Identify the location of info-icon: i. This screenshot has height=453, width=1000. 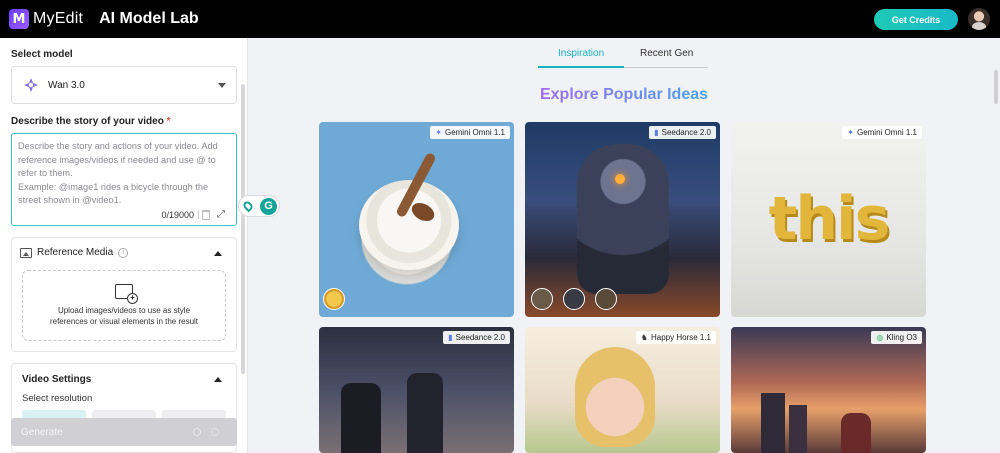
(123, 252).